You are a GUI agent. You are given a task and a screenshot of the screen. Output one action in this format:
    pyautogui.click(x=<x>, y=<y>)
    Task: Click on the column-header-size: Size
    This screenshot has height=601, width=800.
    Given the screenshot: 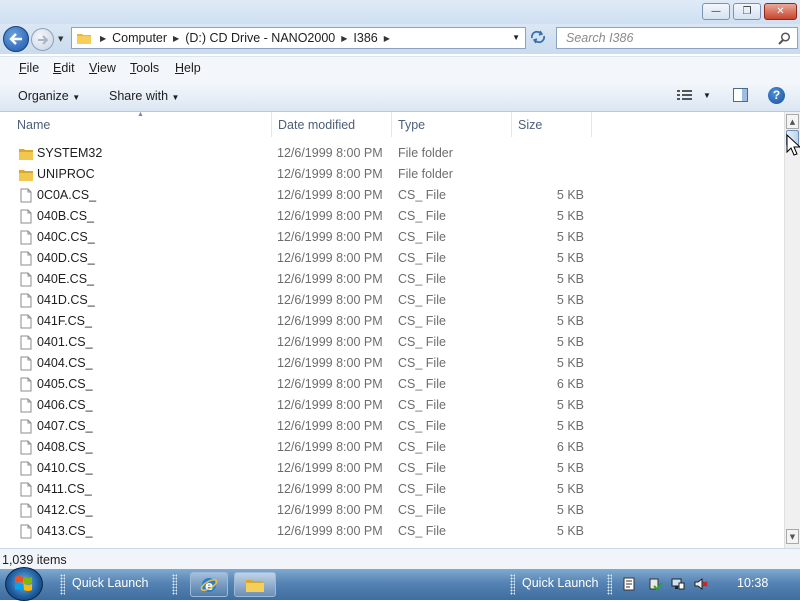 What is the action you would take?
    pyautogui.click(x=530, y=125)
    